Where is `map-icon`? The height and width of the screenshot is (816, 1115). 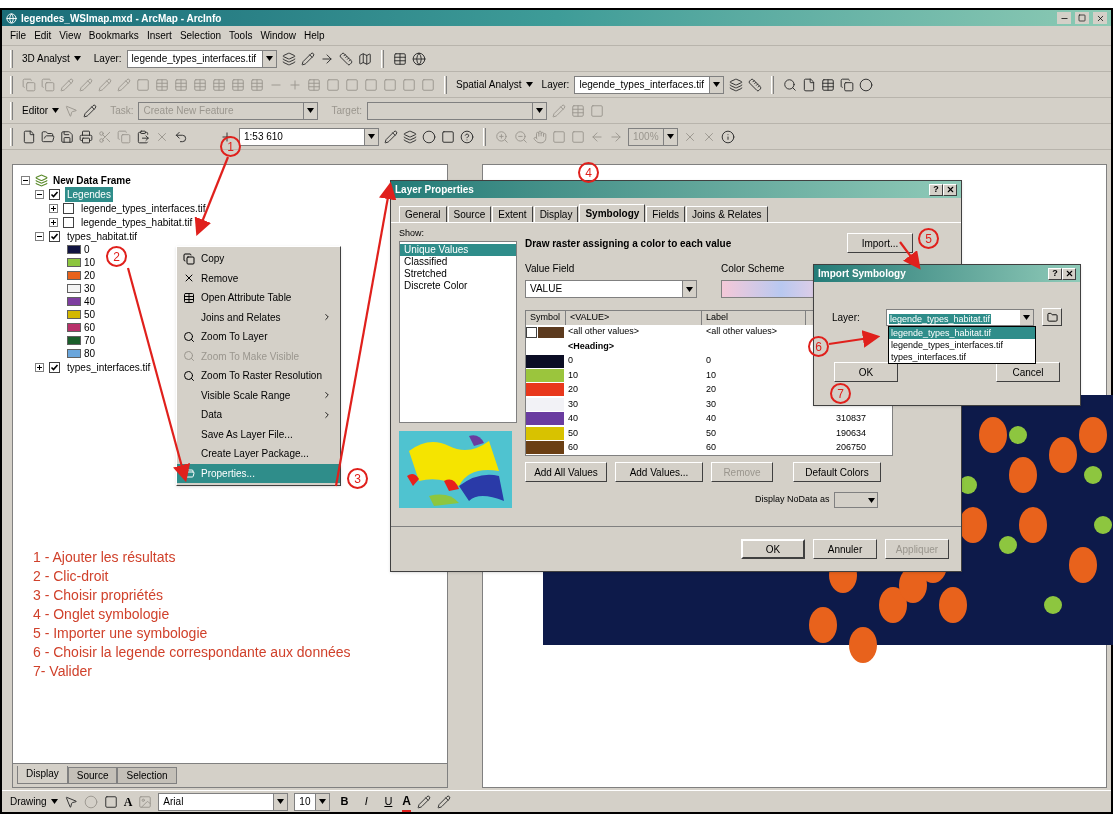
map-icon is located at coordinates (364, 58).